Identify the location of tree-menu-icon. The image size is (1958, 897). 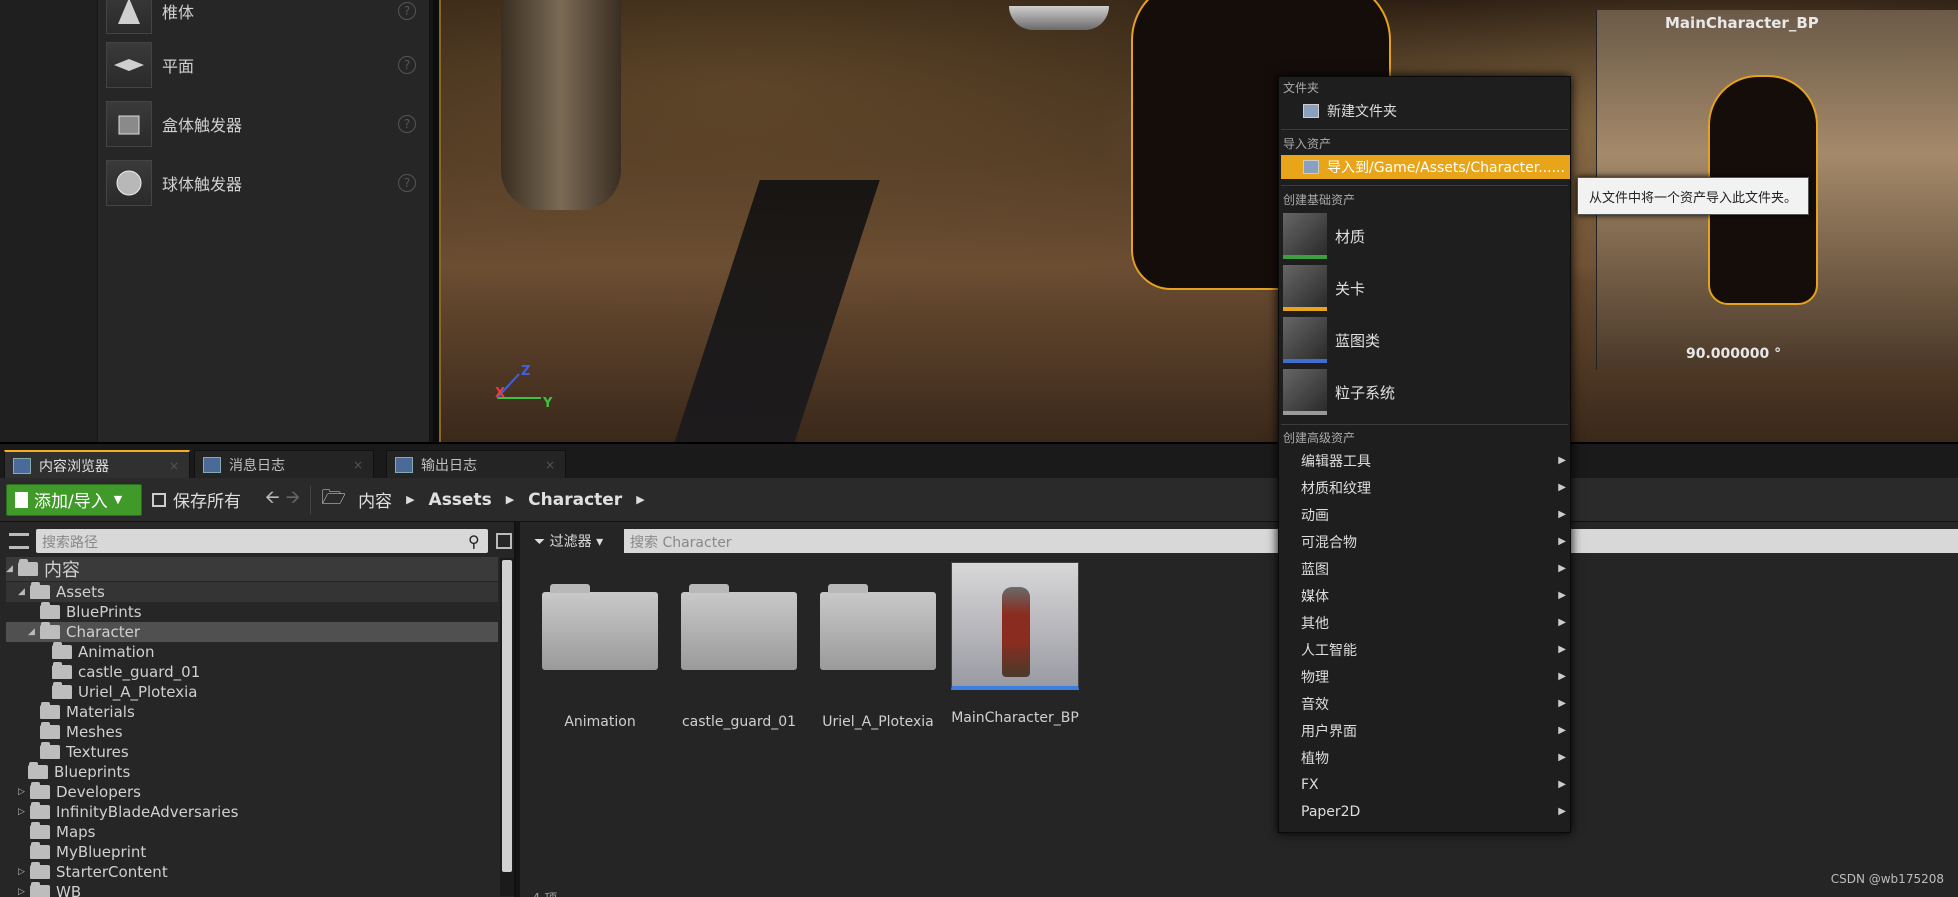
(19, 541).